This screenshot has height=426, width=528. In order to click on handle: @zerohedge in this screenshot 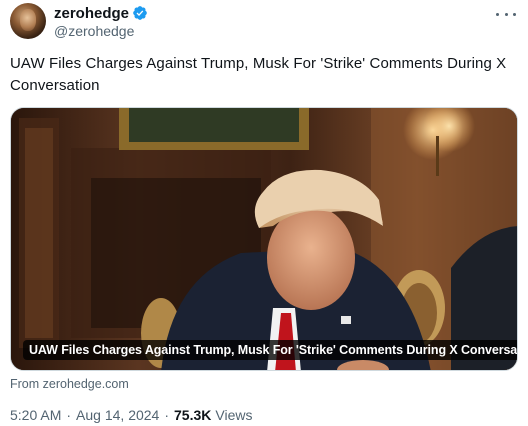, I will do `click(101, 31)`.